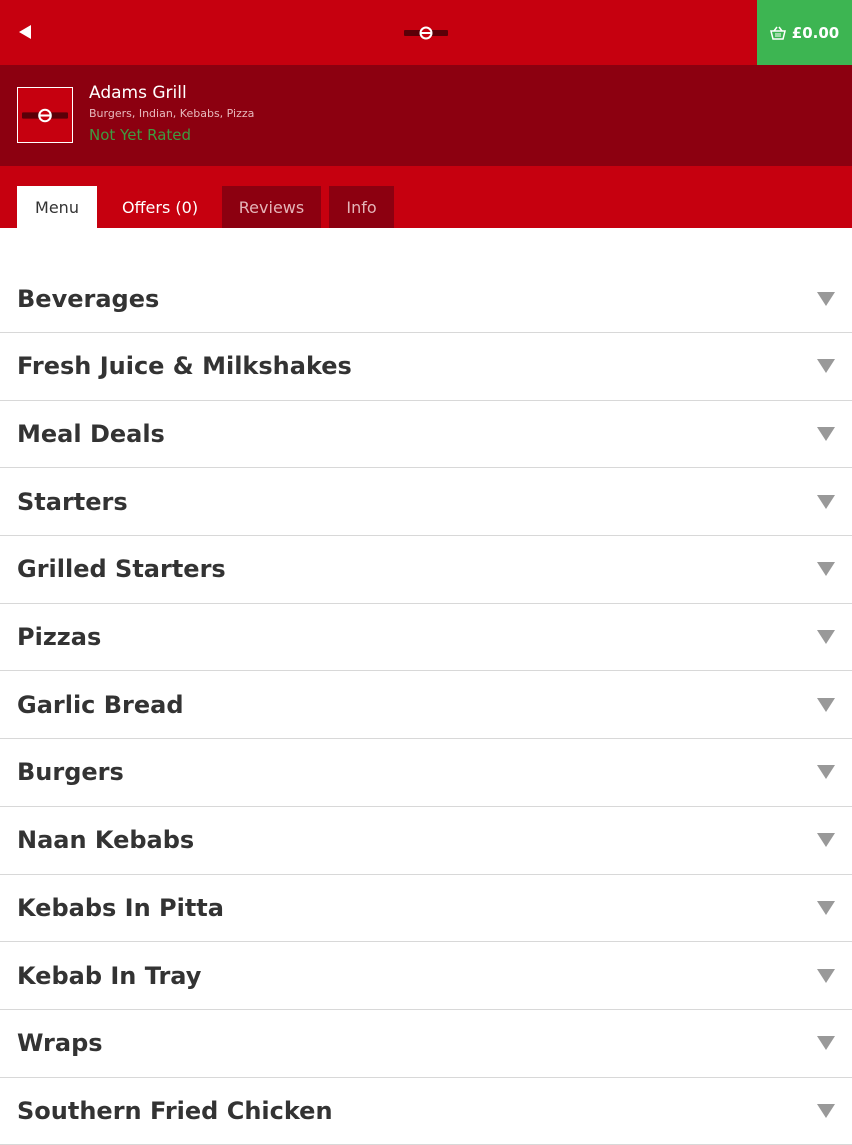  Describe the element at coordinates (138, 93) in the screenshot. I see `restaurant-name: Adams Grill` at that location.